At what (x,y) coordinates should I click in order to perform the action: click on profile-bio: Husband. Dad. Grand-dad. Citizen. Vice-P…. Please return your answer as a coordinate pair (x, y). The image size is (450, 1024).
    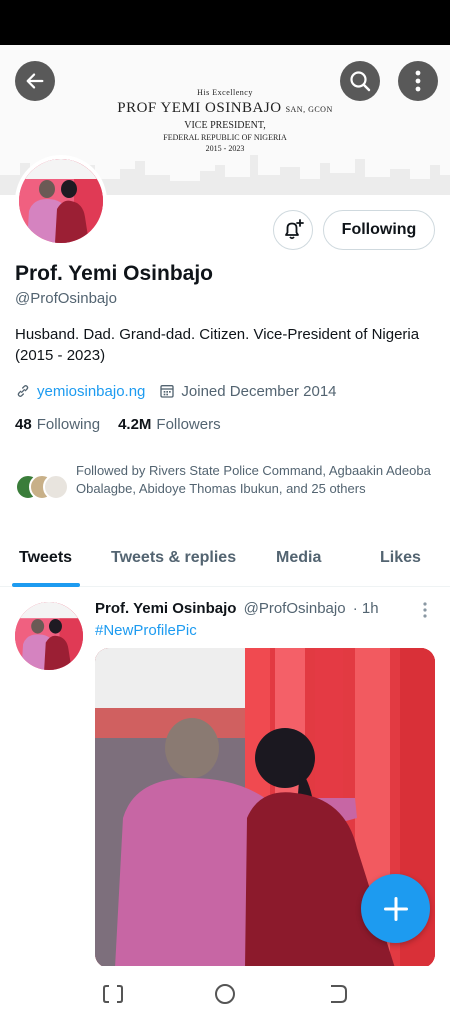
    Looking at the image, I should click on (217, 345).